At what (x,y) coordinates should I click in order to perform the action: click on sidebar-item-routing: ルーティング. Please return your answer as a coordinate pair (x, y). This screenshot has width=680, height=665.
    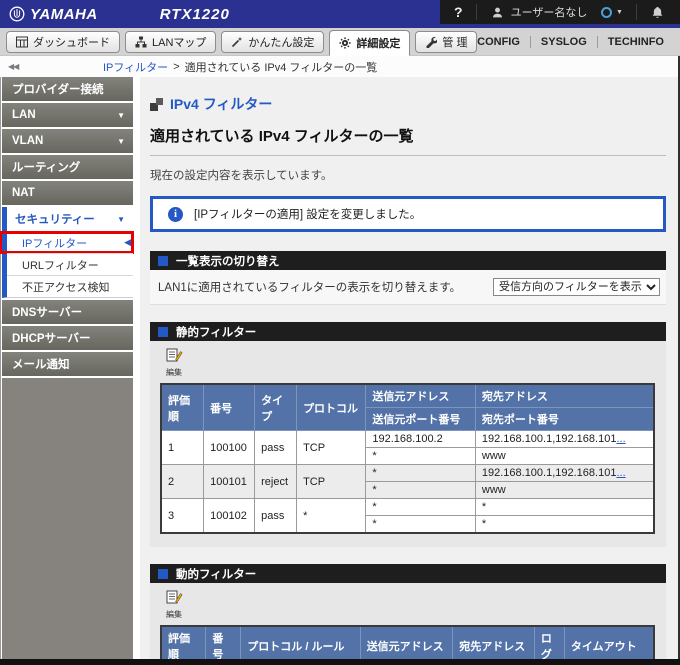
    Looking at the image, I should click on (67, 167).